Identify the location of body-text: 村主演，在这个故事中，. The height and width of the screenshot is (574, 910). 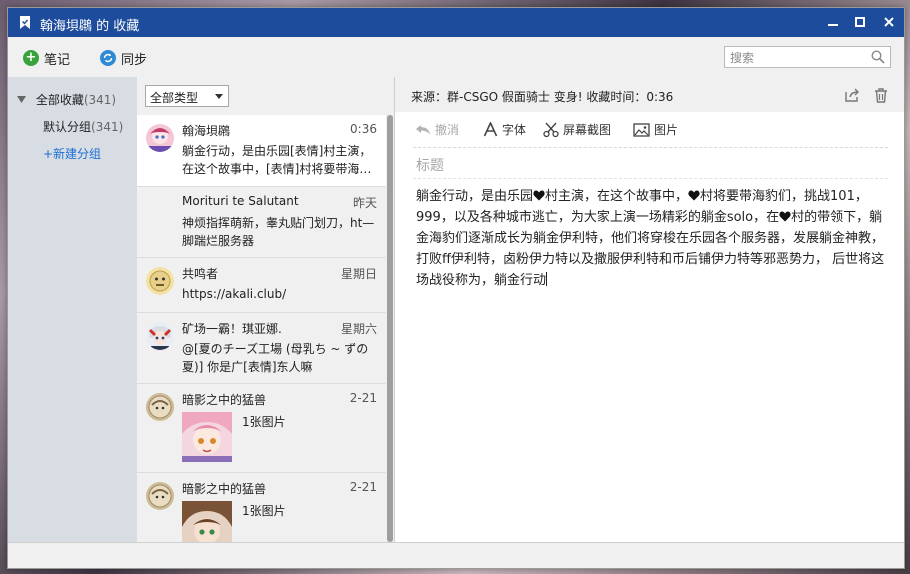
(617, 196).